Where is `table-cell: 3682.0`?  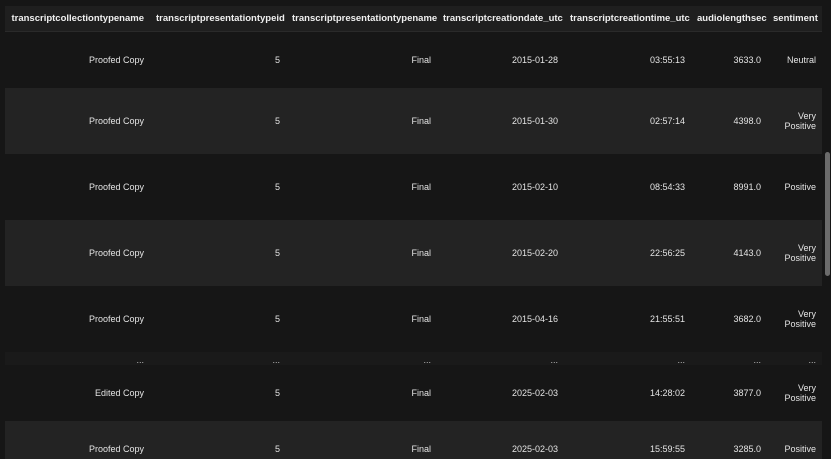
table-cell: 3682.0 is located at coordinates (729, 318).